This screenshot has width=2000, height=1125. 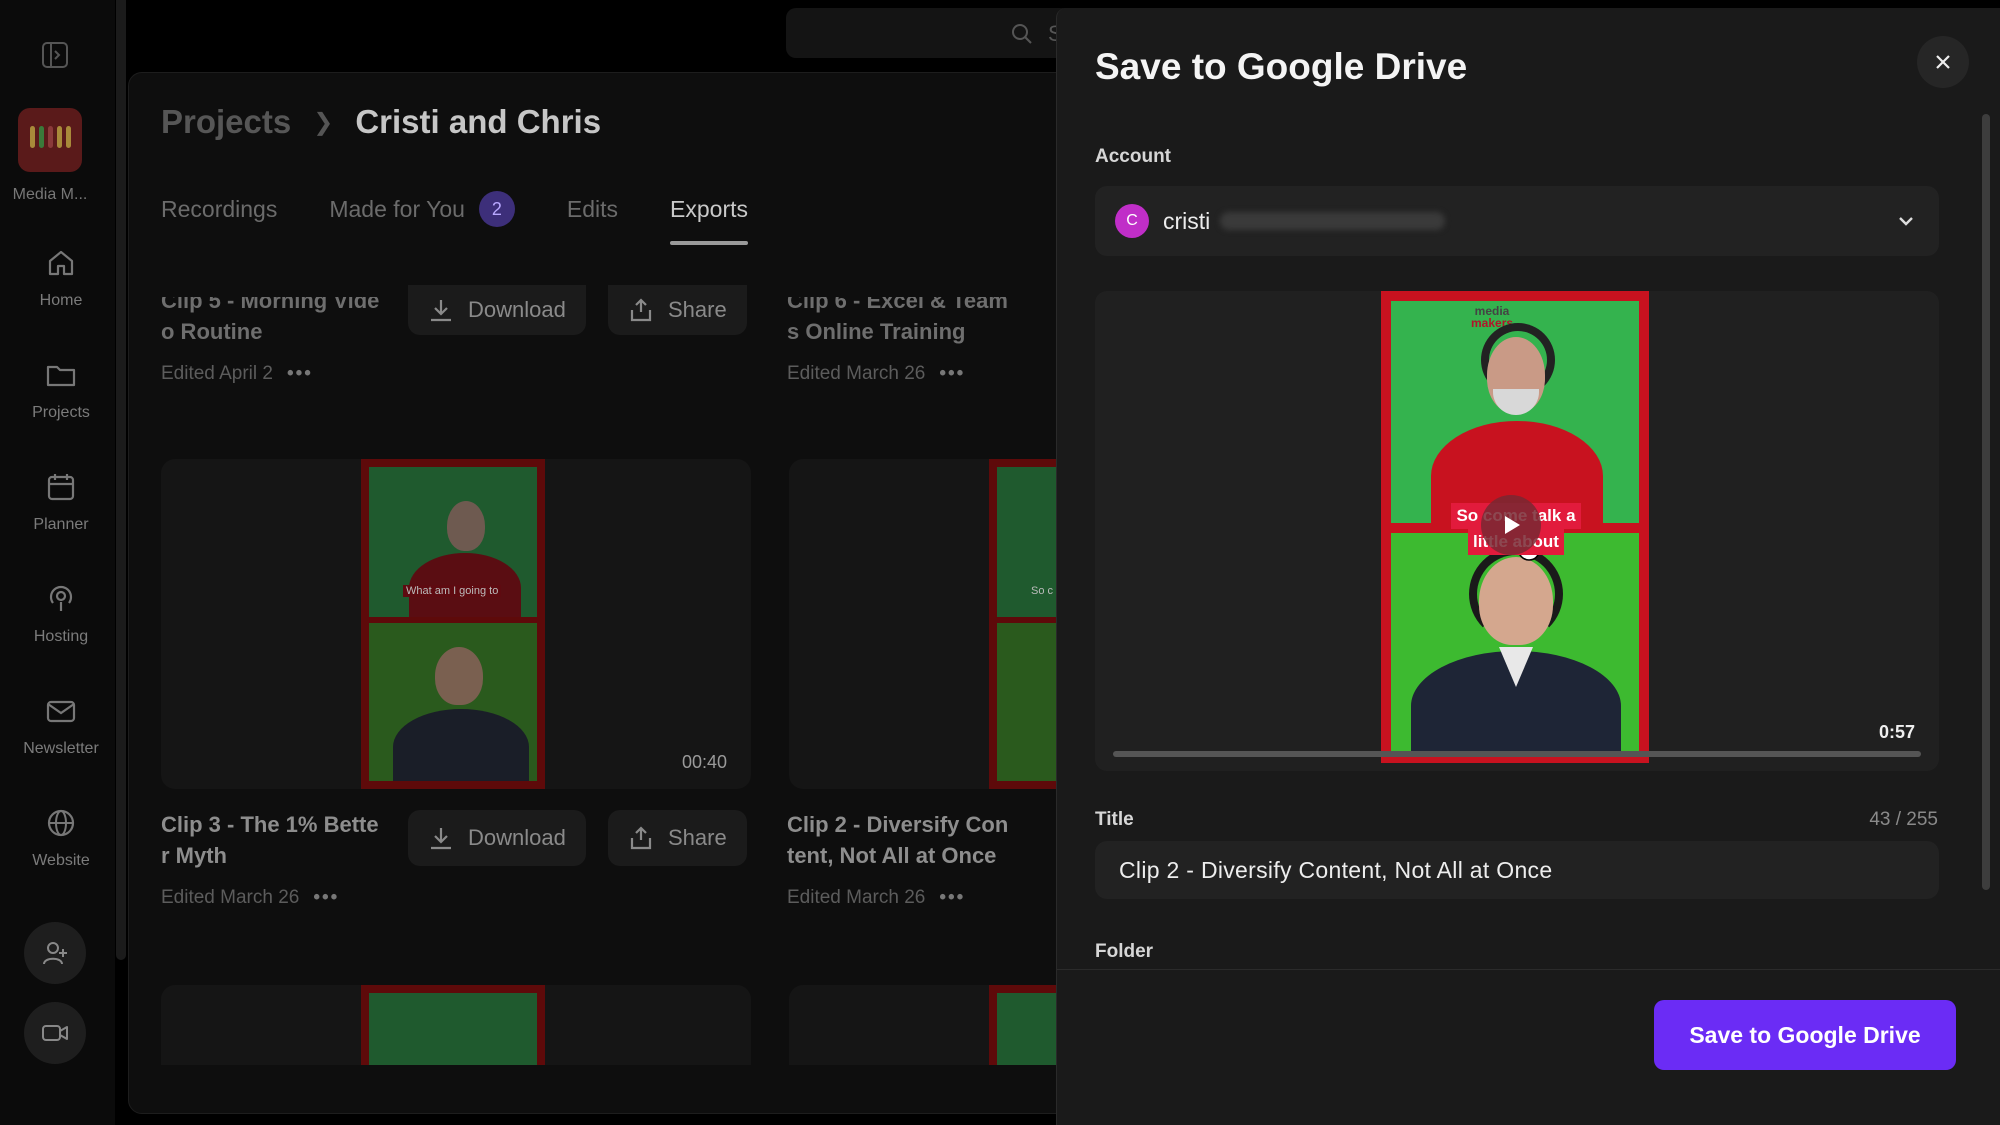 I want to click on character-count: 43 / 255, so click(x=1903, y=819).